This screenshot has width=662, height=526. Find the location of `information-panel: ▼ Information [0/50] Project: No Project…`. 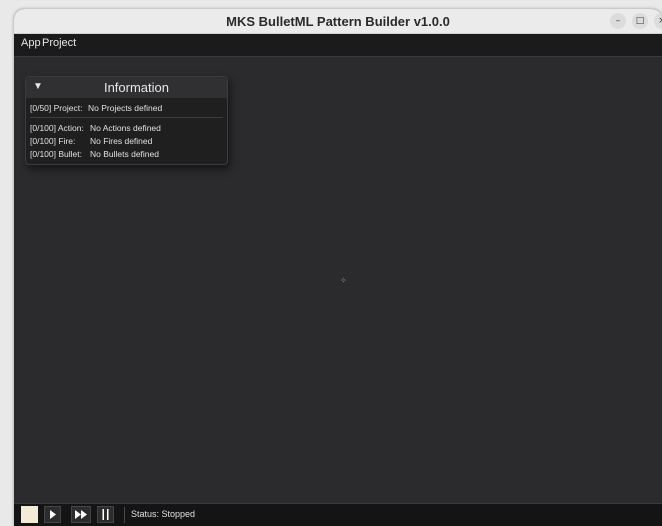

information-panel: ▼ Information [0/50] Project: No Project… is located at coordinates (126, 120).